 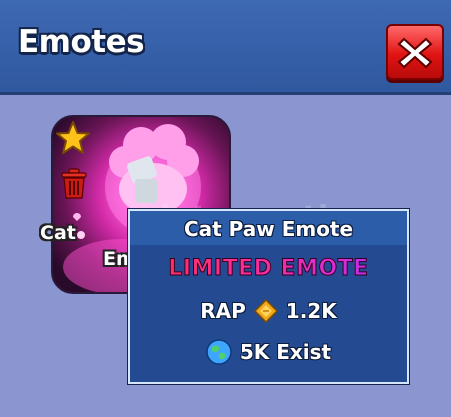 I want to click on globe-icon, so click(x=219, y=352).